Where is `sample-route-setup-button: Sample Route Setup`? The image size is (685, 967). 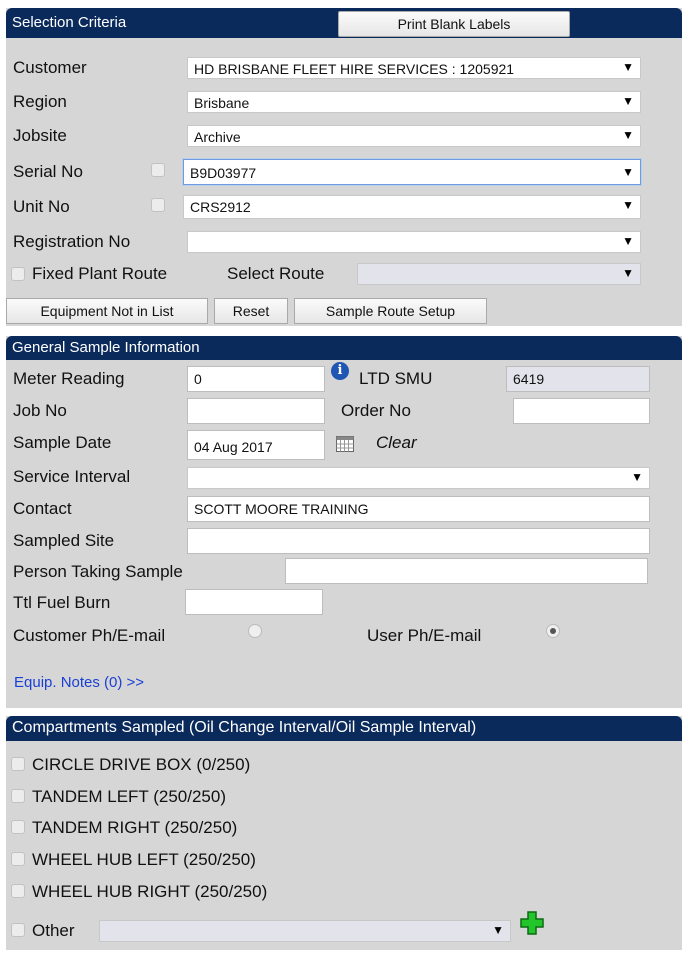 sample-route-setup-button: Sample Route Setup is located at coordinates (390, 311).